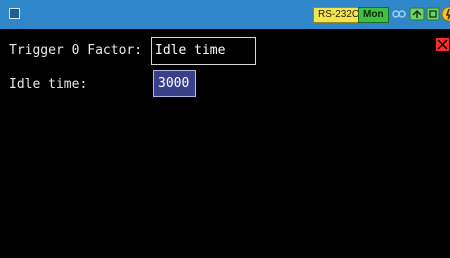 This screenshot has width=450, height=258. Describe the element at coordinates (417, 14) in the screenshot. I see `lan-icon` at that location.